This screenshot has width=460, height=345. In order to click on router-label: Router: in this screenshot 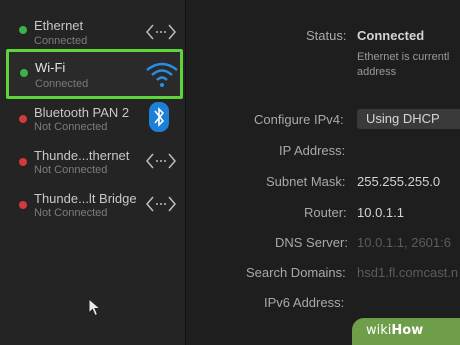, I will do `click(325, 212)`.